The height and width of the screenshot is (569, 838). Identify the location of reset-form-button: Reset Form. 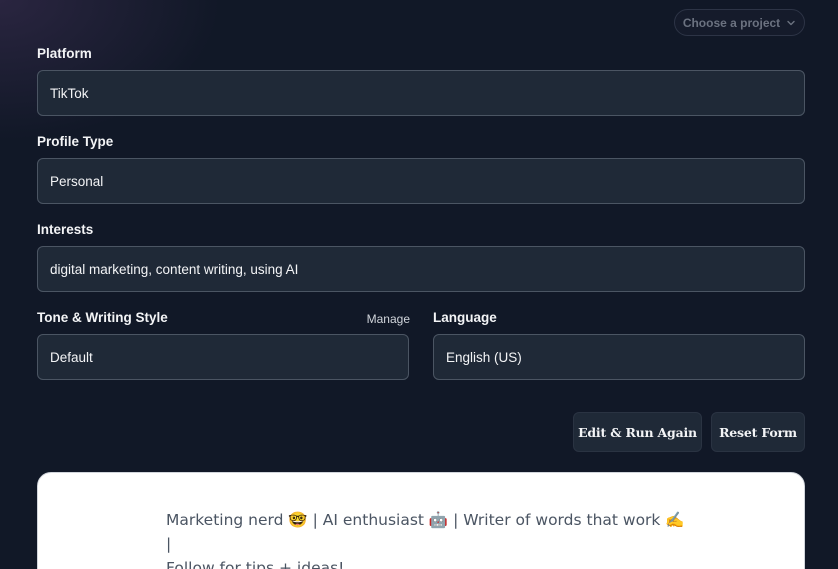
(758, 432).